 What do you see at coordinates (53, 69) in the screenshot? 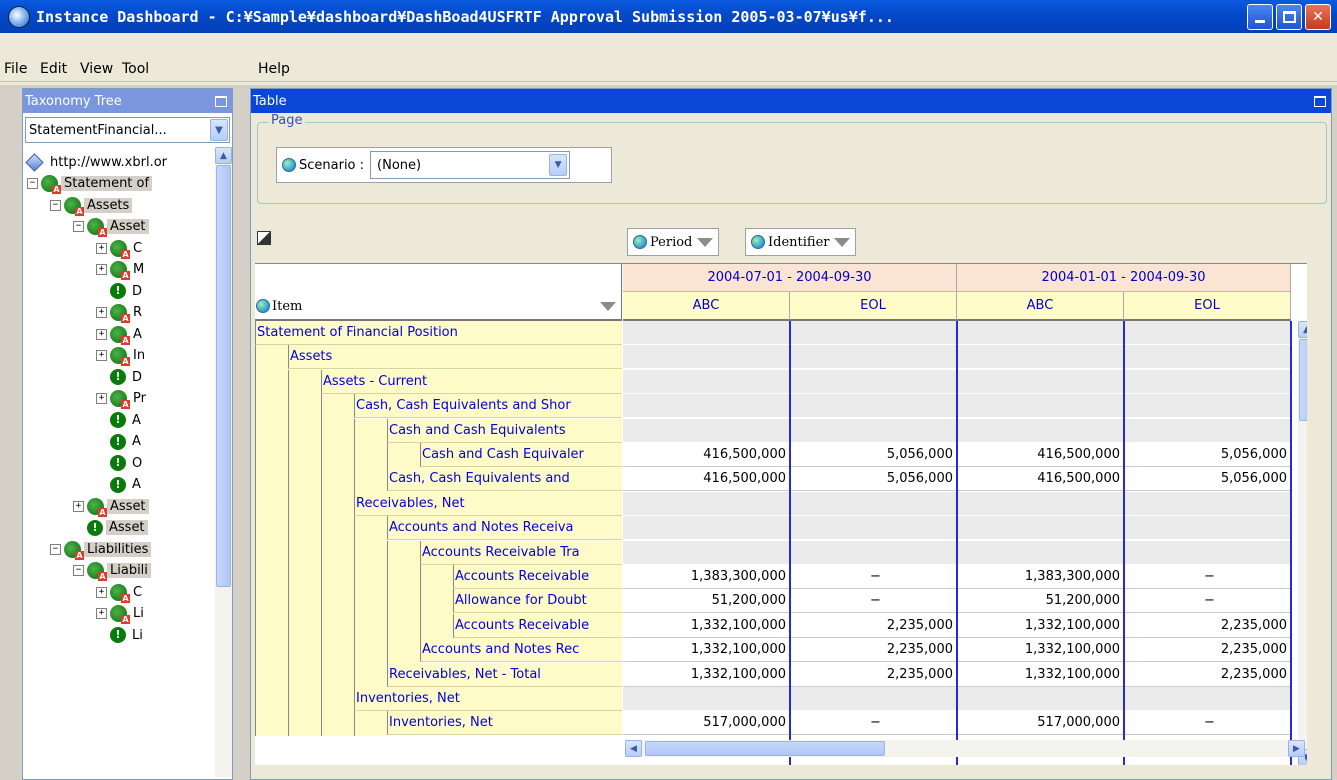
I see `menu-edit: Edit` at bounding box center [53, 69].